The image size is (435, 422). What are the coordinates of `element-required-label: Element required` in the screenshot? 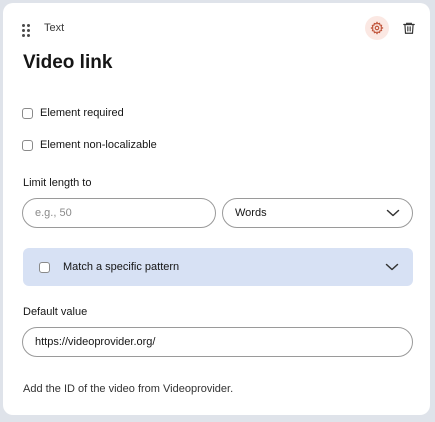 It's located at (82, 113).